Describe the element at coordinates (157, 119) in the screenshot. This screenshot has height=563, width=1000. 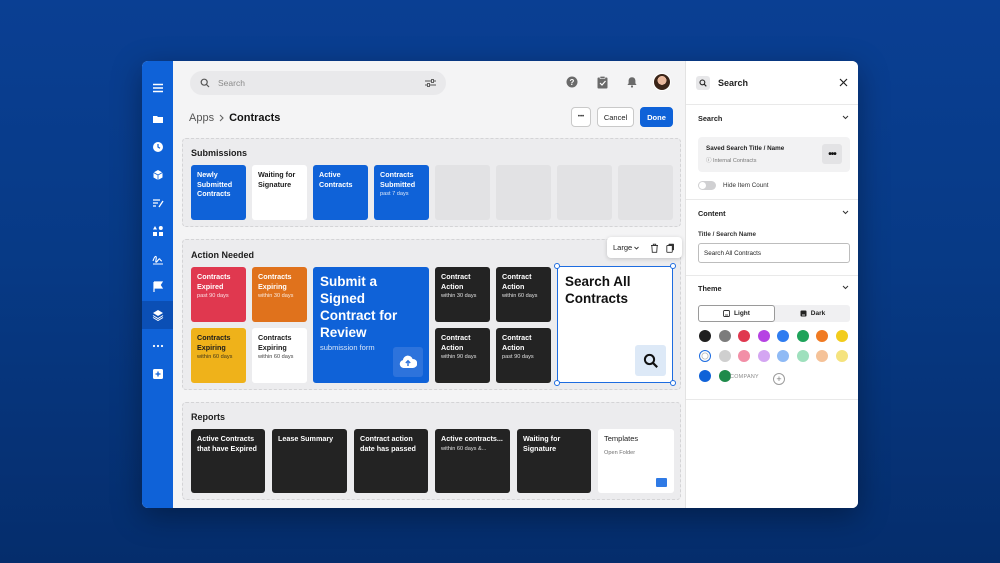
I see `folder-icon` at that location.